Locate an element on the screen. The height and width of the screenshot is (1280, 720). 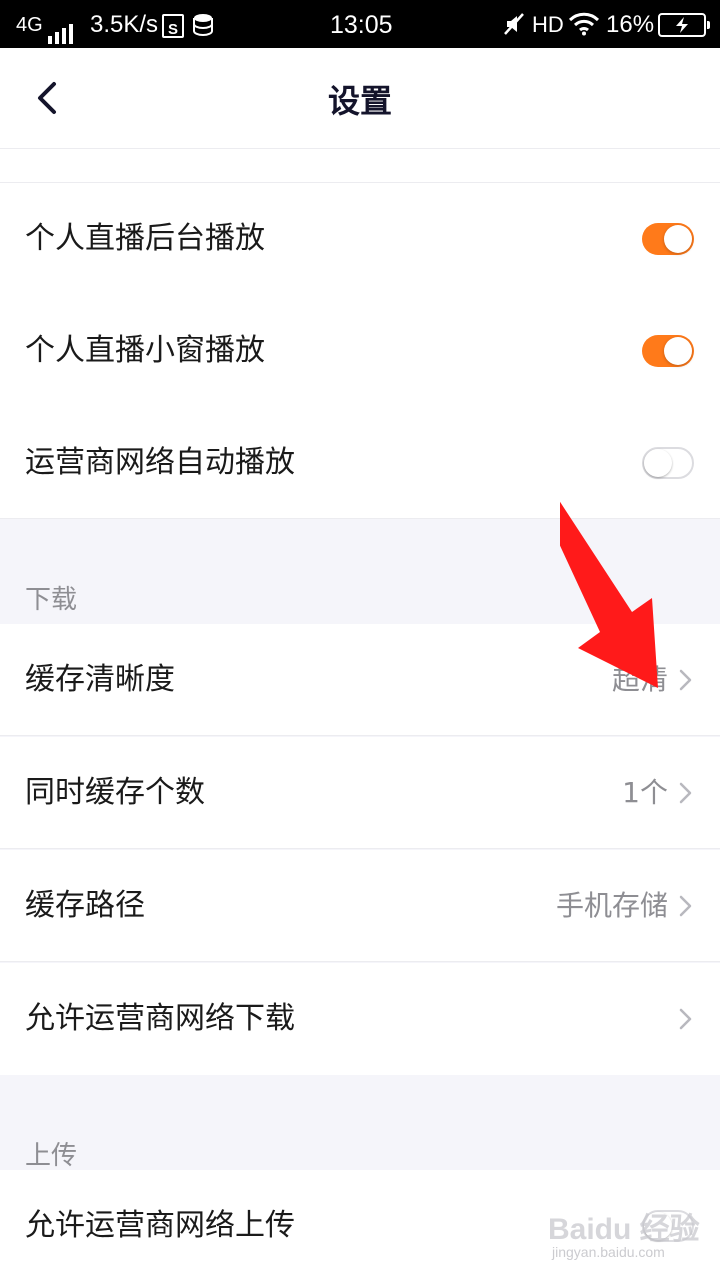
row-live-background-play: 个人直播后台播放 is located at coordinates (360, 239).